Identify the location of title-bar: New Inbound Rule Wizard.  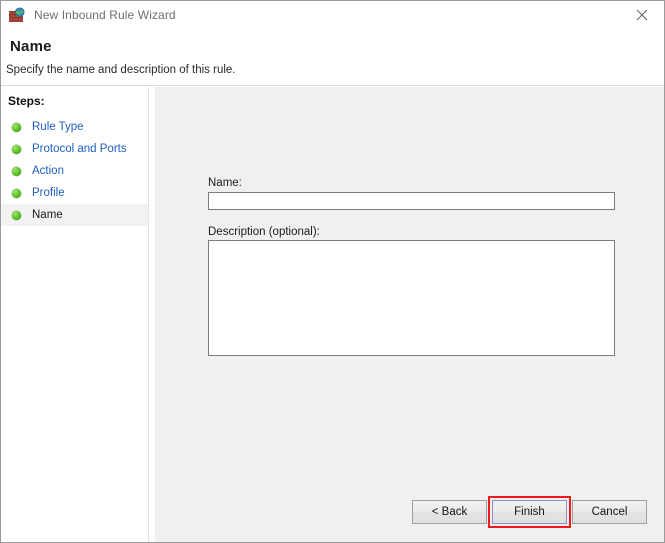
(332, 15).